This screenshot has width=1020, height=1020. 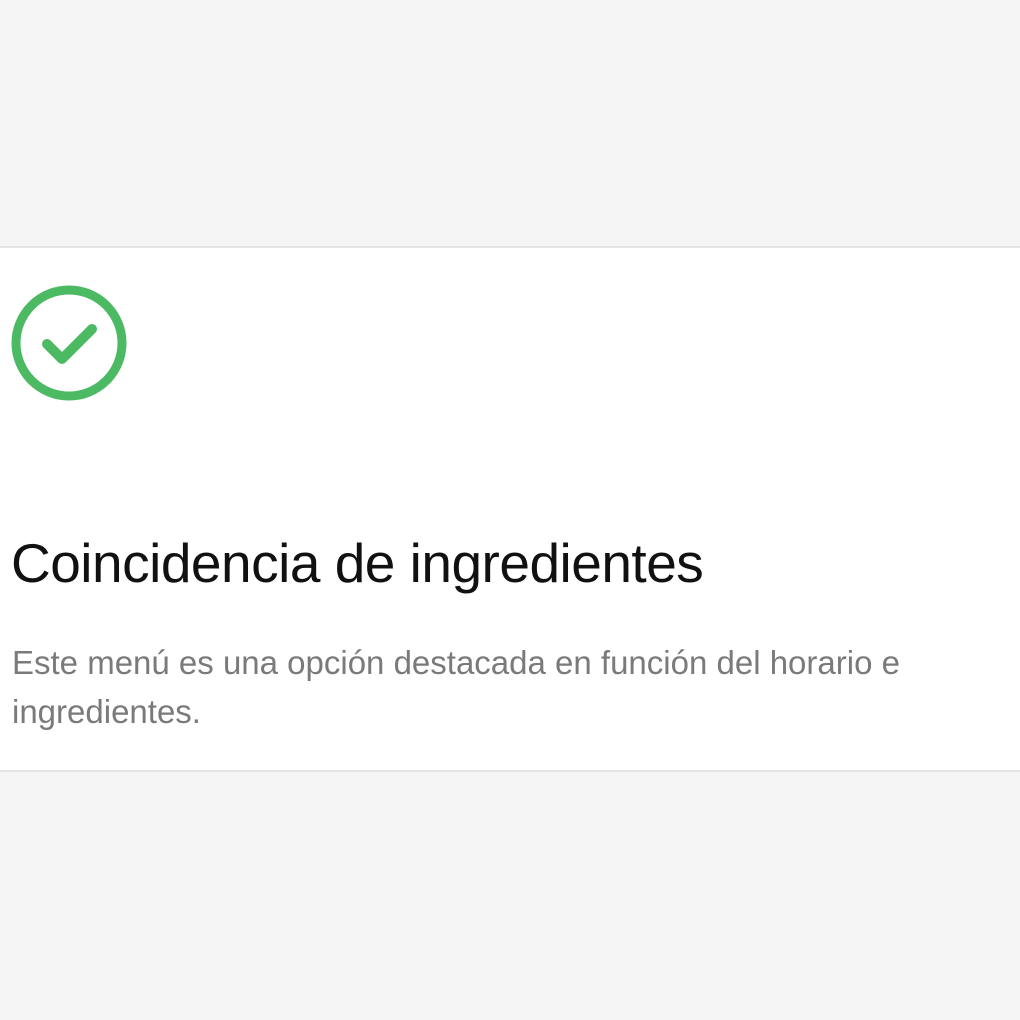 What do you see at coordinates (69, 343) in the screenshot?
I see `check-circle-icon` at bounding box center [69, 343].